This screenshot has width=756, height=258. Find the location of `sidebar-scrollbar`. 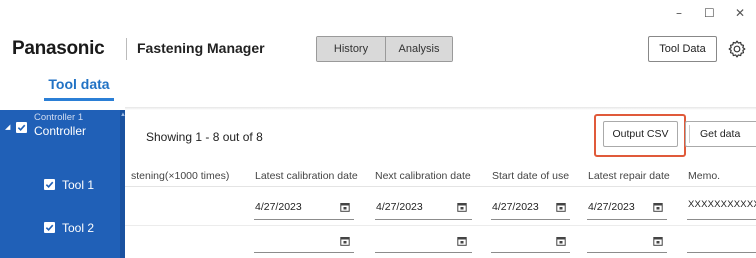

sidebar-scrollbar is located at coordinates (122, 184).